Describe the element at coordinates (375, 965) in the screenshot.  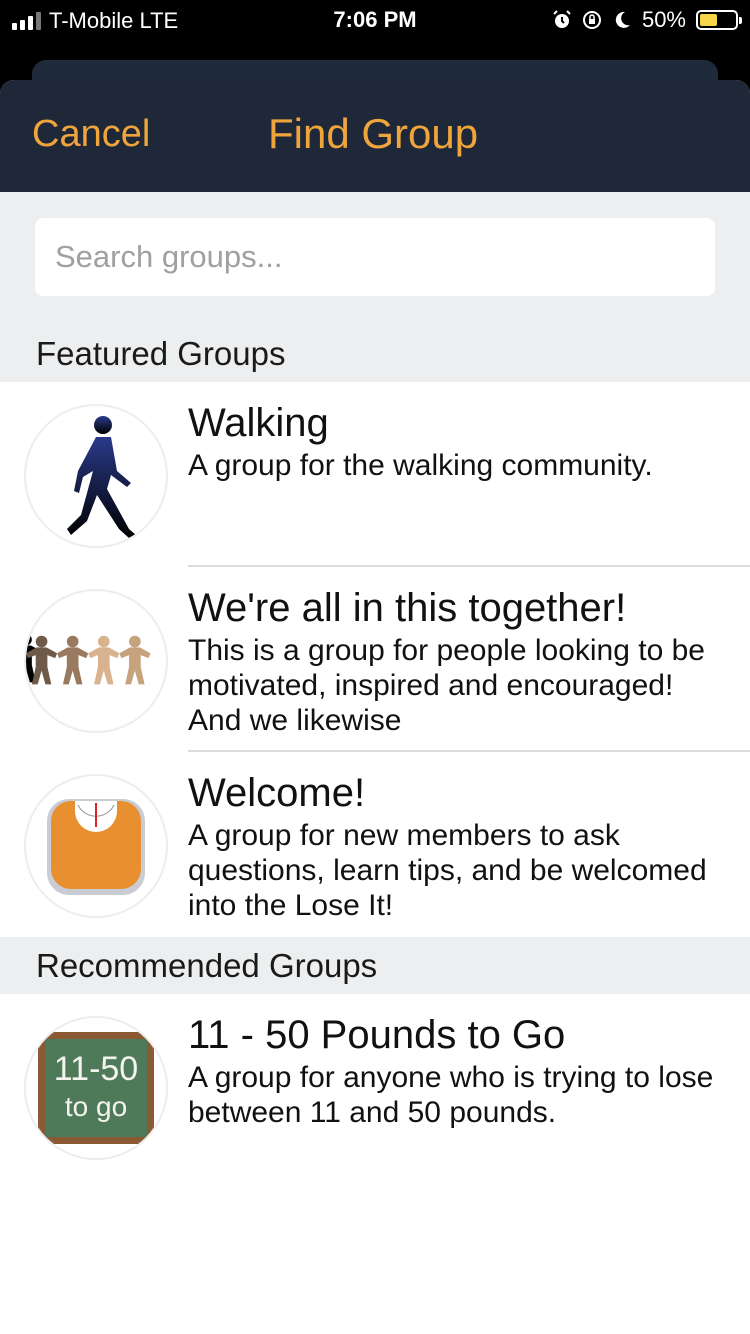
I see `recommended-groups-header: Recommended Groups` at that location.